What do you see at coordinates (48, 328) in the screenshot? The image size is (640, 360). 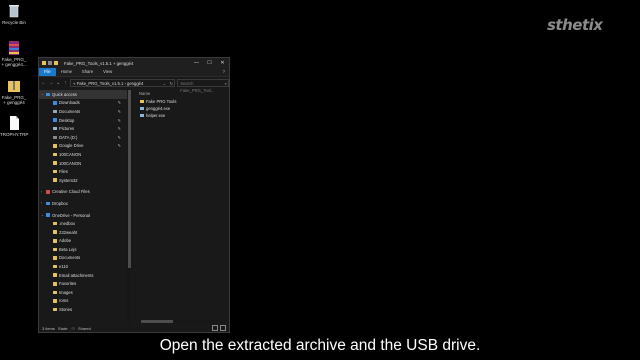 I see `item-count: 3 items` at bounding box center [48, 328].